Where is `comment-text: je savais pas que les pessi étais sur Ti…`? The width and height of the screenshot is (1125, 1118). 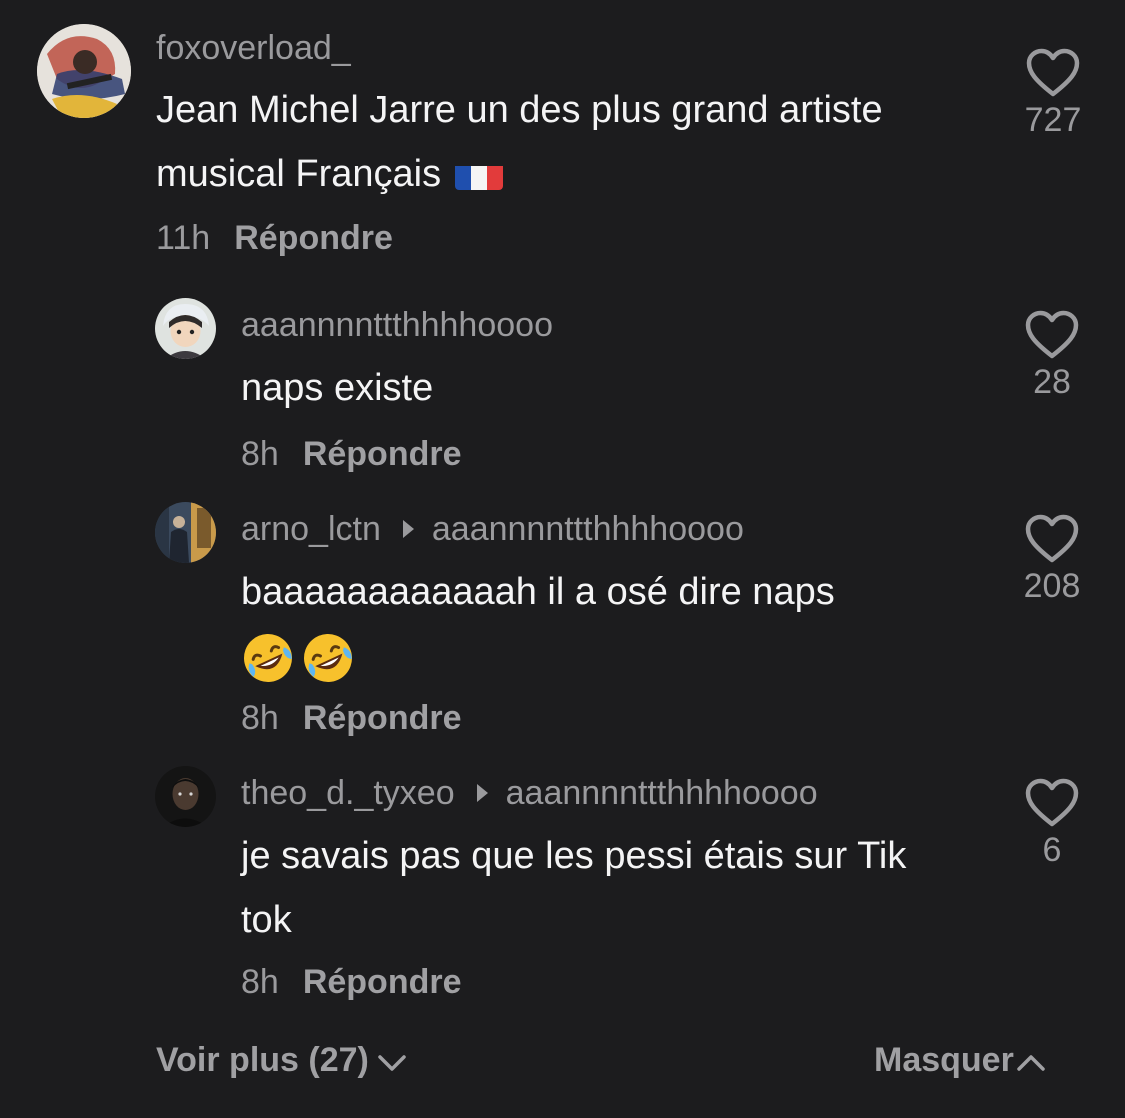
comment-text: je savais pas que les pessi étais sur Ti… is located at coordinates (574, 888).